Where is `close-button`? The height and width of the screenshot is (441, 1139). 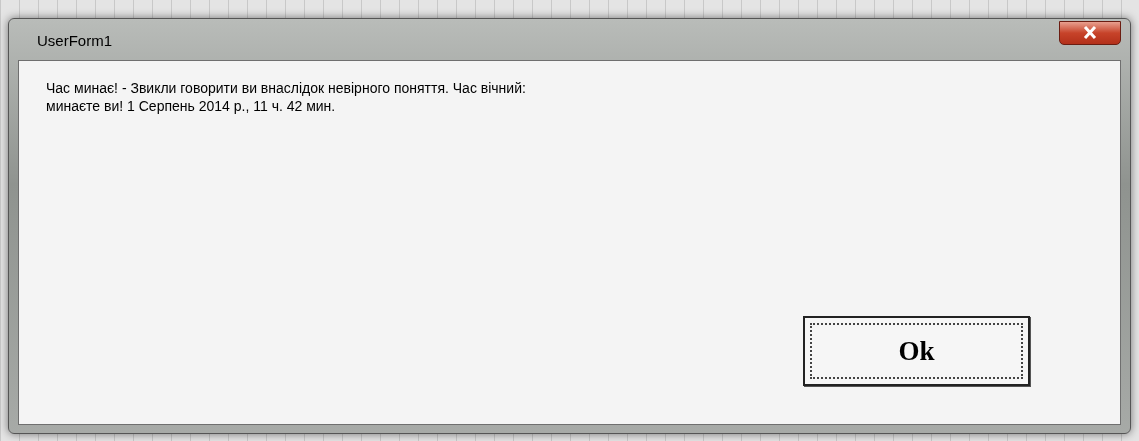 close-button is located at coordinates (1090, 32).